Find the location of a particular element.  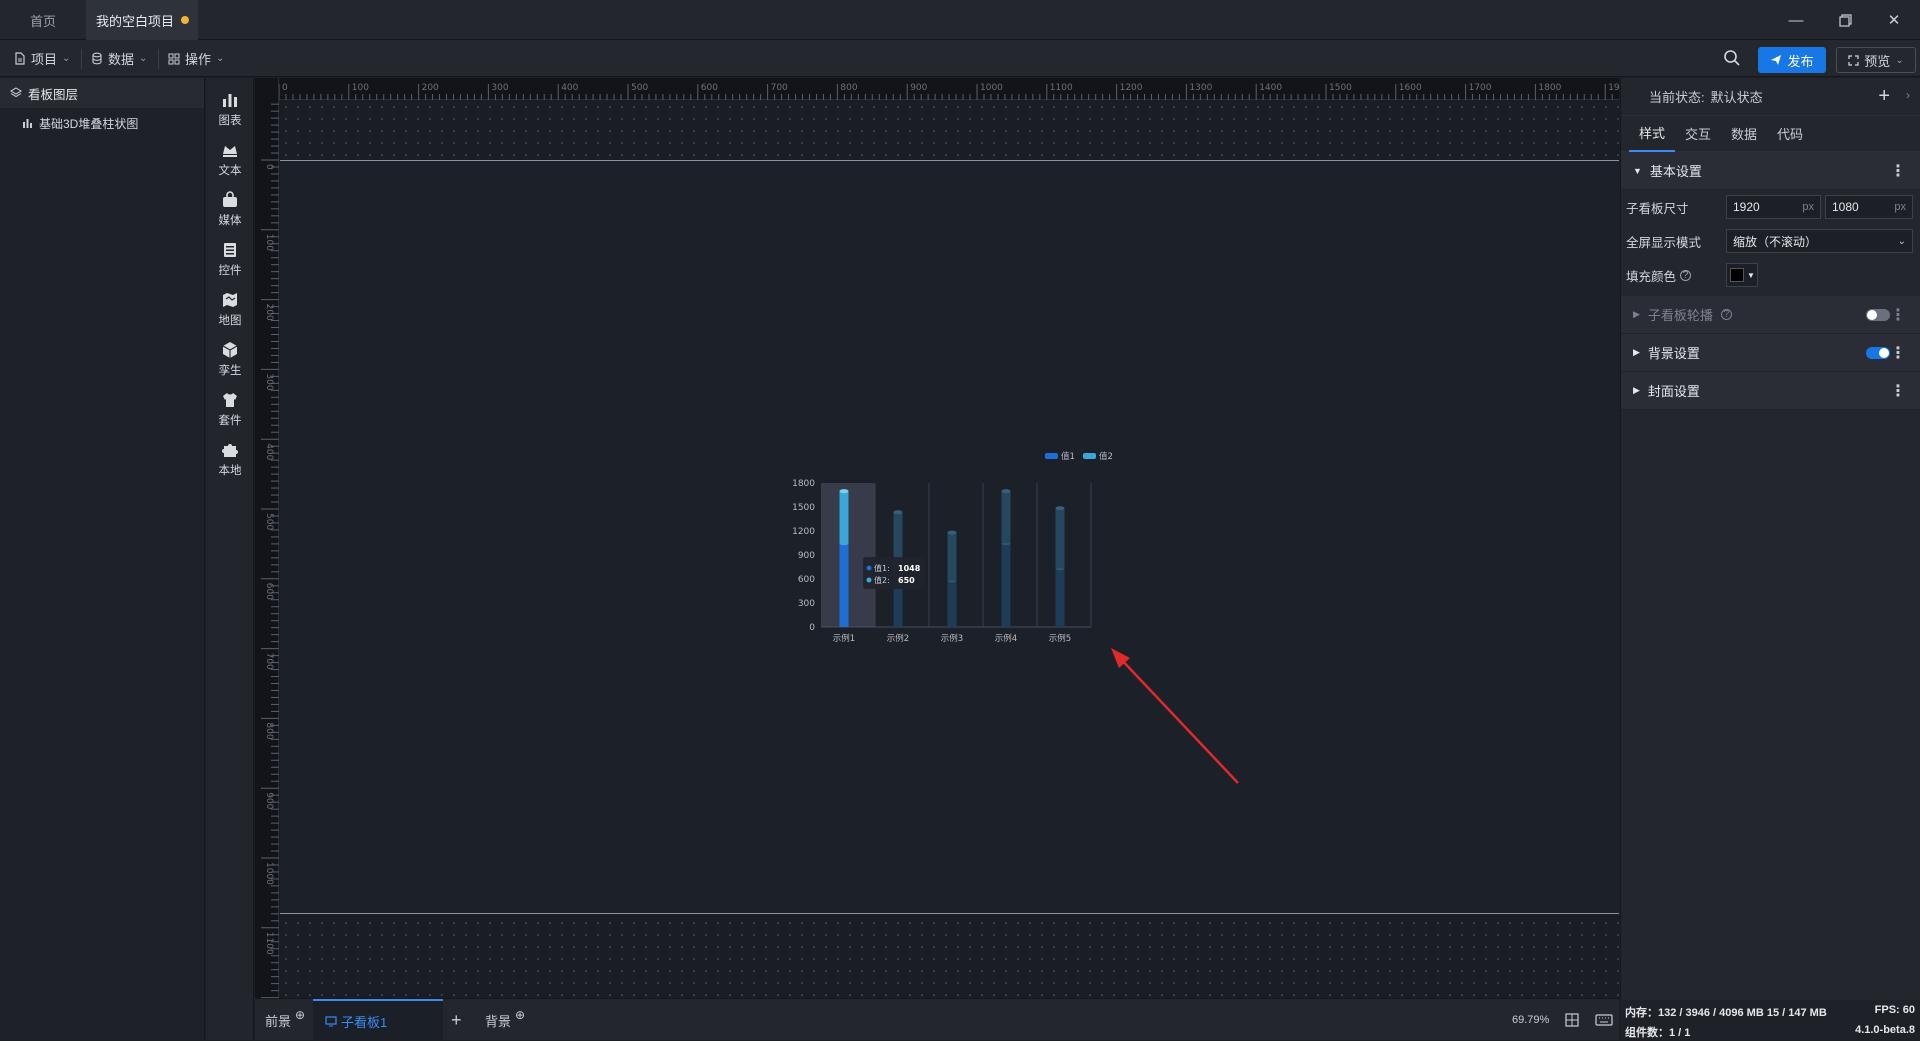

tool-label: 图表 is located at coordinates (230, 120).